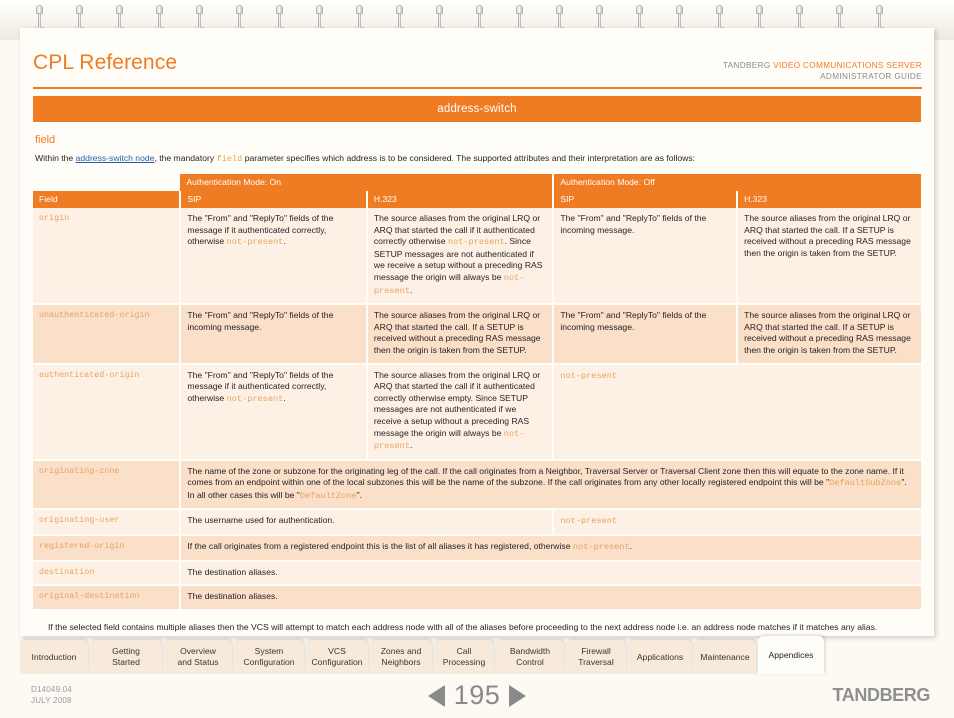  Describe the element at coordinates (107, 412) in the screenshot. I see `row-field-name: authenticated-origin` at that location.